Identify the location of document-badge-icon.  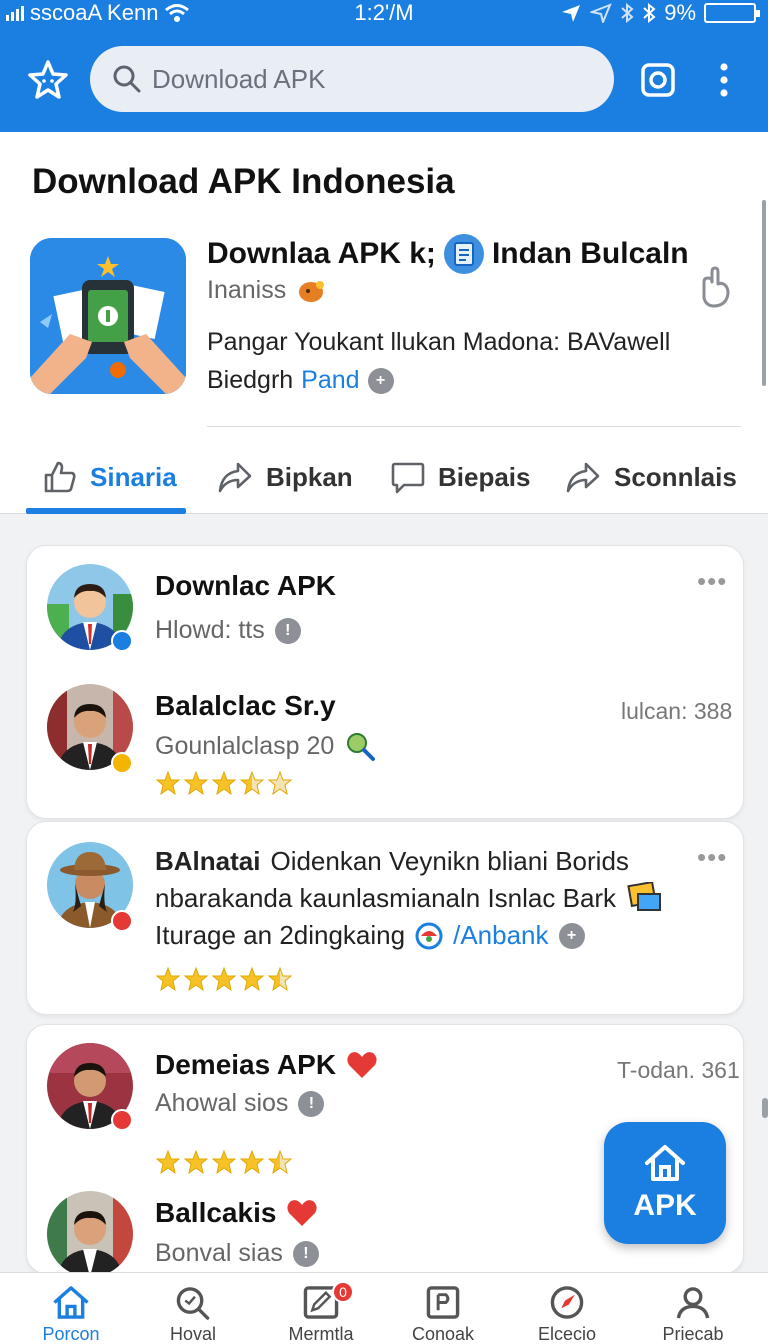
(463, 254).